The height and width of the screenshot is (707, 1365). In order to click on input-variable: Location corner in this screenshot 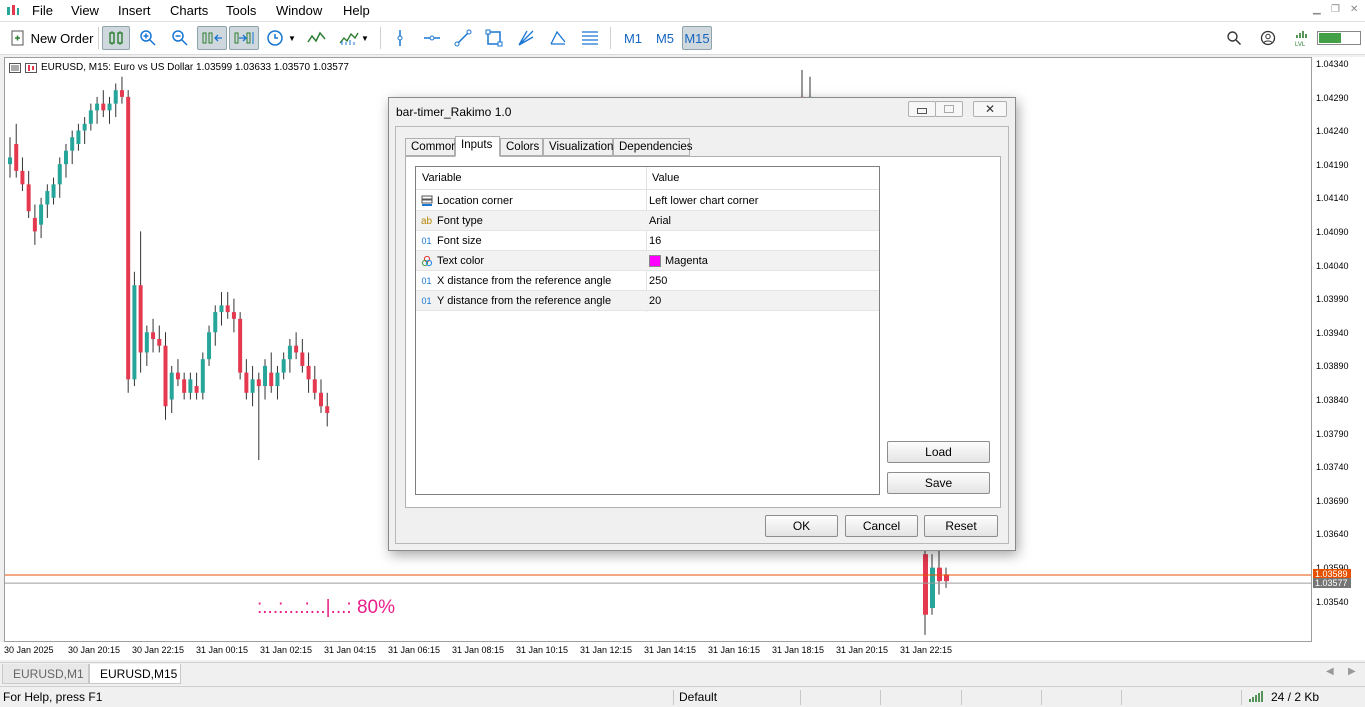, I will do `click(475, 201)`.